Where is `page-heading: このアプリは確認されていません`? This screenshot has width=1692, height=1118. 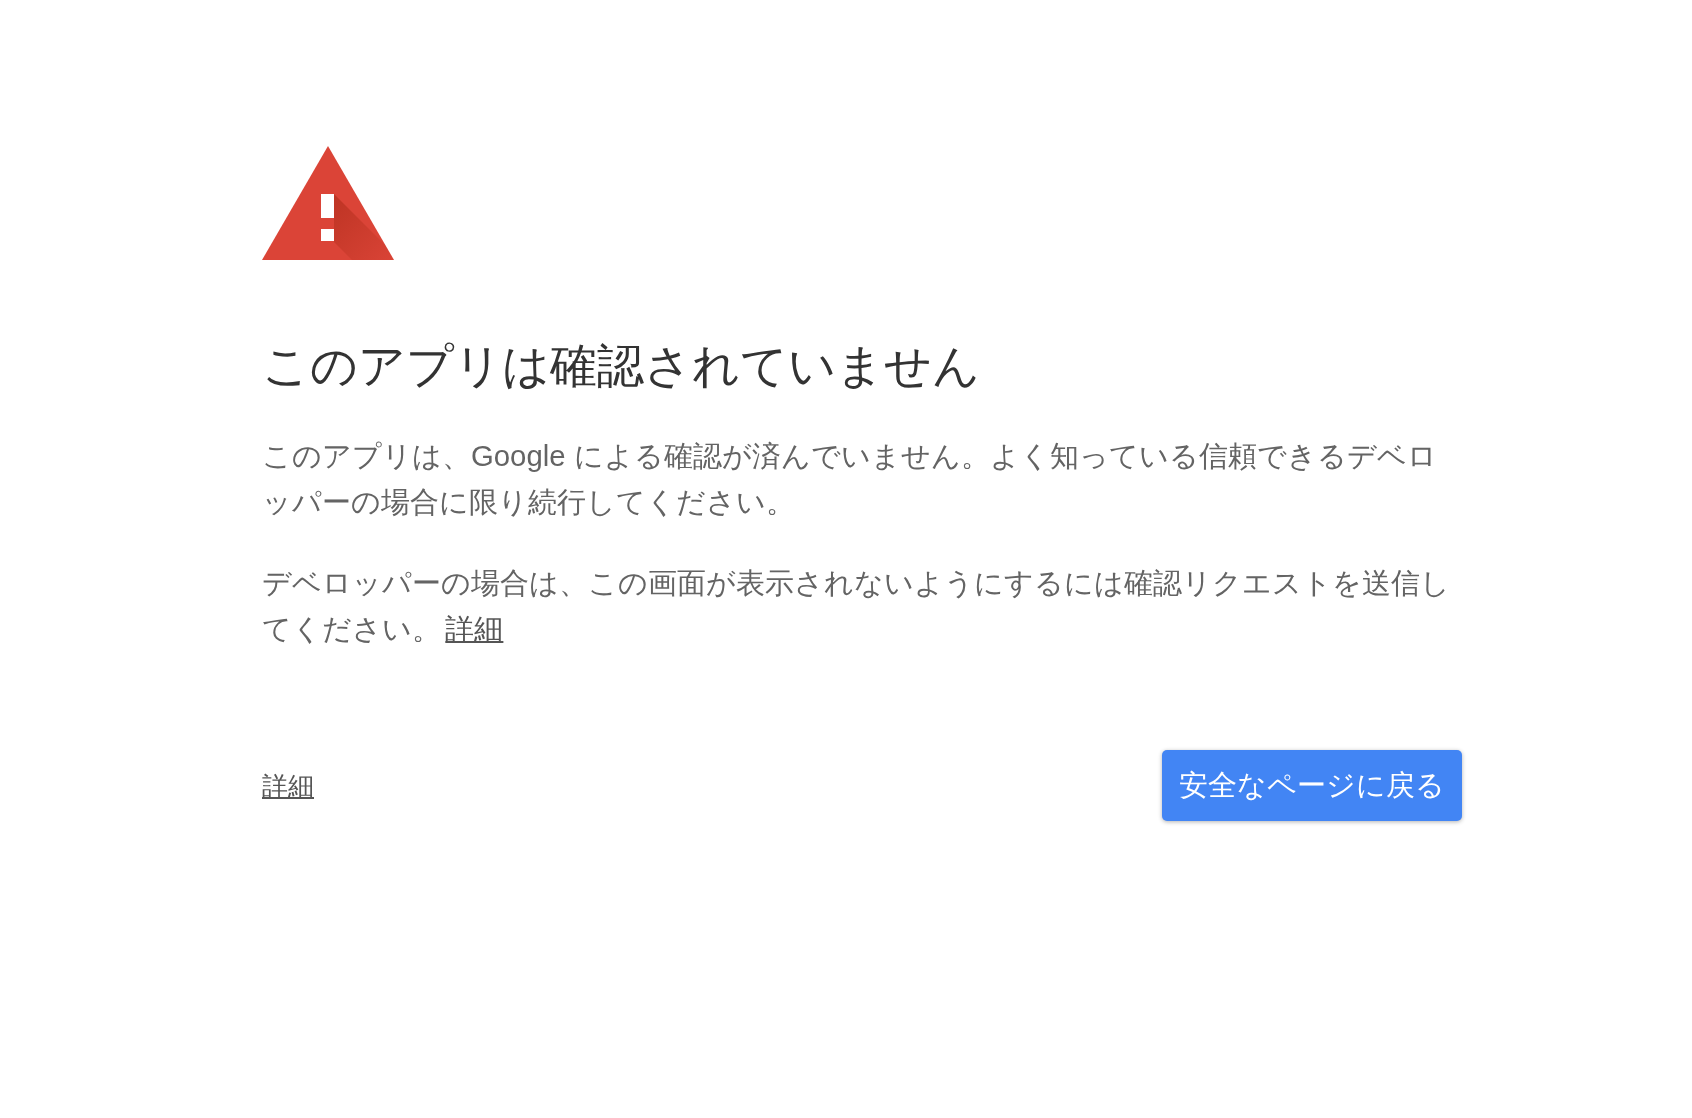 page-heading: このアプリは確認されていません is located at coordinates (621, 366).